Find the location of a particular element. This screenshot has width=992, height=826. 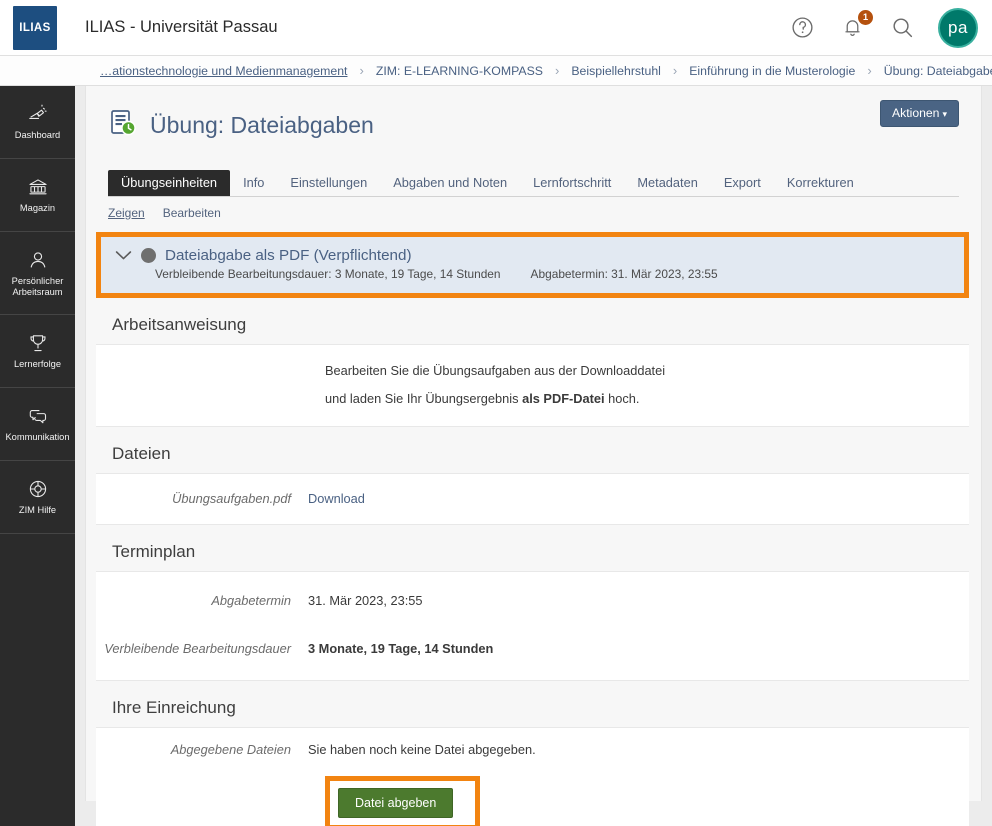

section-title-schedule: Terminplan is located at coordinates (154, 551).